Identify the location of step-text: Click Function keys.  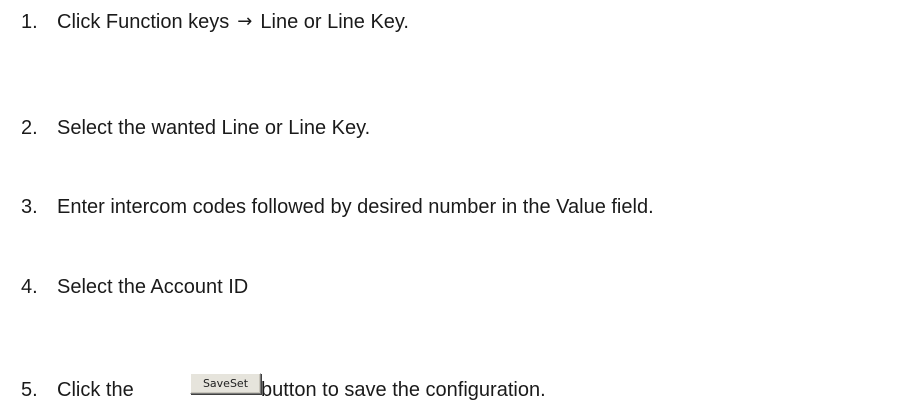
(143, 22).